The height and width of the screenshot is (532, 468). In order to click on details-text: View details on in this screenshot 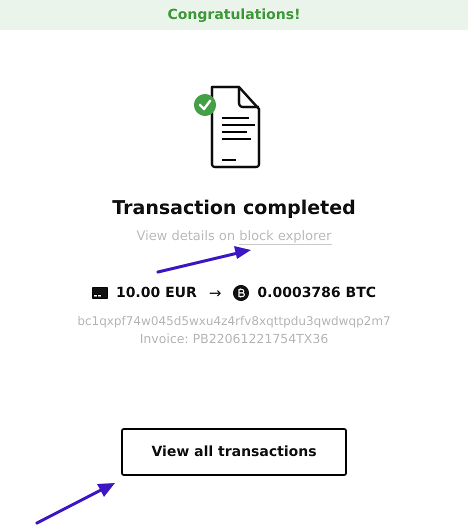, I will do `click(186, 236)`.